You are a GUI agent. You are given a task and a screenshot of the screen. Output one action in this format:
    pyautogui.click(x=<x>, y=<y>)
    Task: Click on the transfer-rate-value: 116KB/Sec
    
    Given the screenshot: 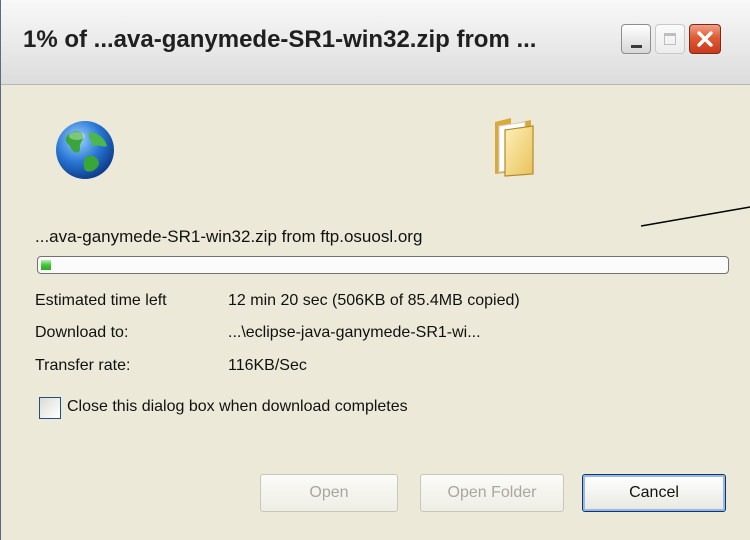 What is the action you would take?
    pyautogui.click(x=267, y=365)
    